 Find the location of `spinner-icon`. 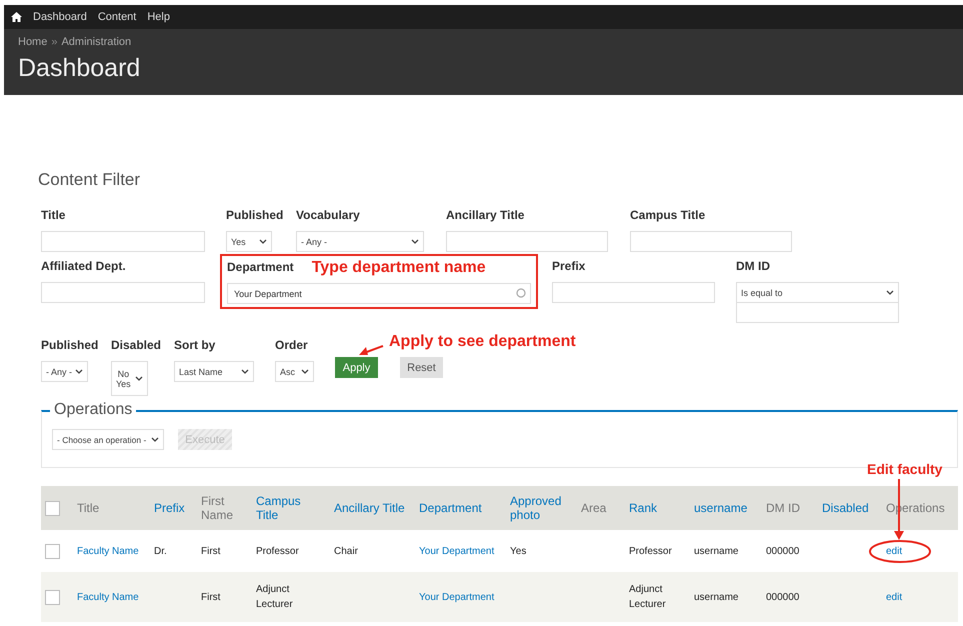

spinner-icon is located at coordinates (521, 293).